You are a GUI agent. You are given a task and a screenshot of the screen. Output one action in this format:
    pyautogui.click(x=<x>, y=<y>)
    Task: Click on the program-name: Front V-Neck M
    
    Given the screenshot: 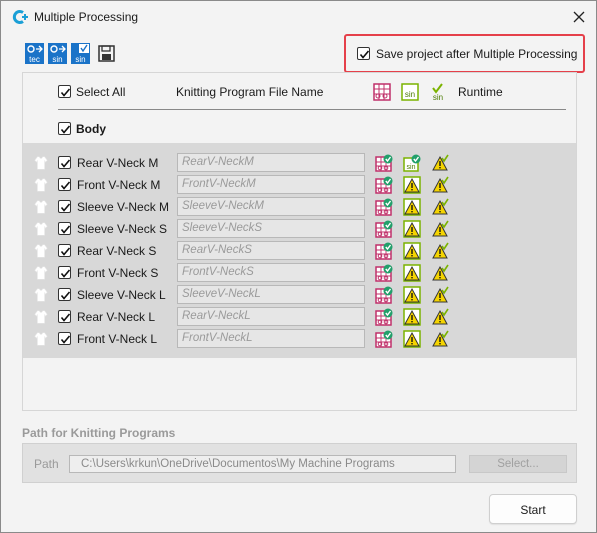 What is the action you would take?
    pyautogui.click(x=119, y=185)
    